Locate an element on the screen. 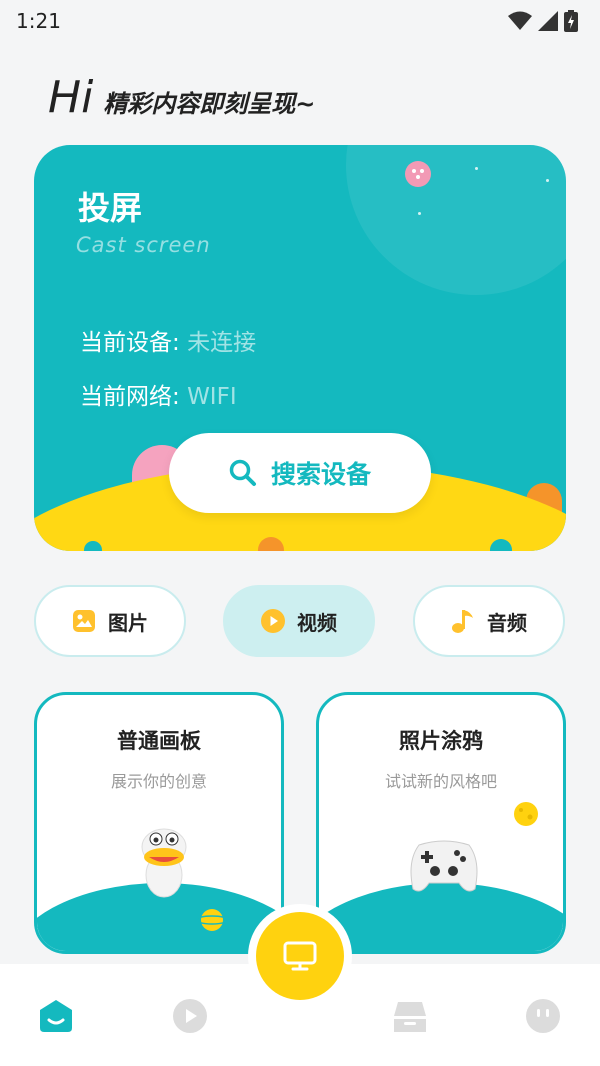 The image size is (600, 1066). feature-card-canvas: 普通画板 展示你的创意 is located at coordinates (159, 823).